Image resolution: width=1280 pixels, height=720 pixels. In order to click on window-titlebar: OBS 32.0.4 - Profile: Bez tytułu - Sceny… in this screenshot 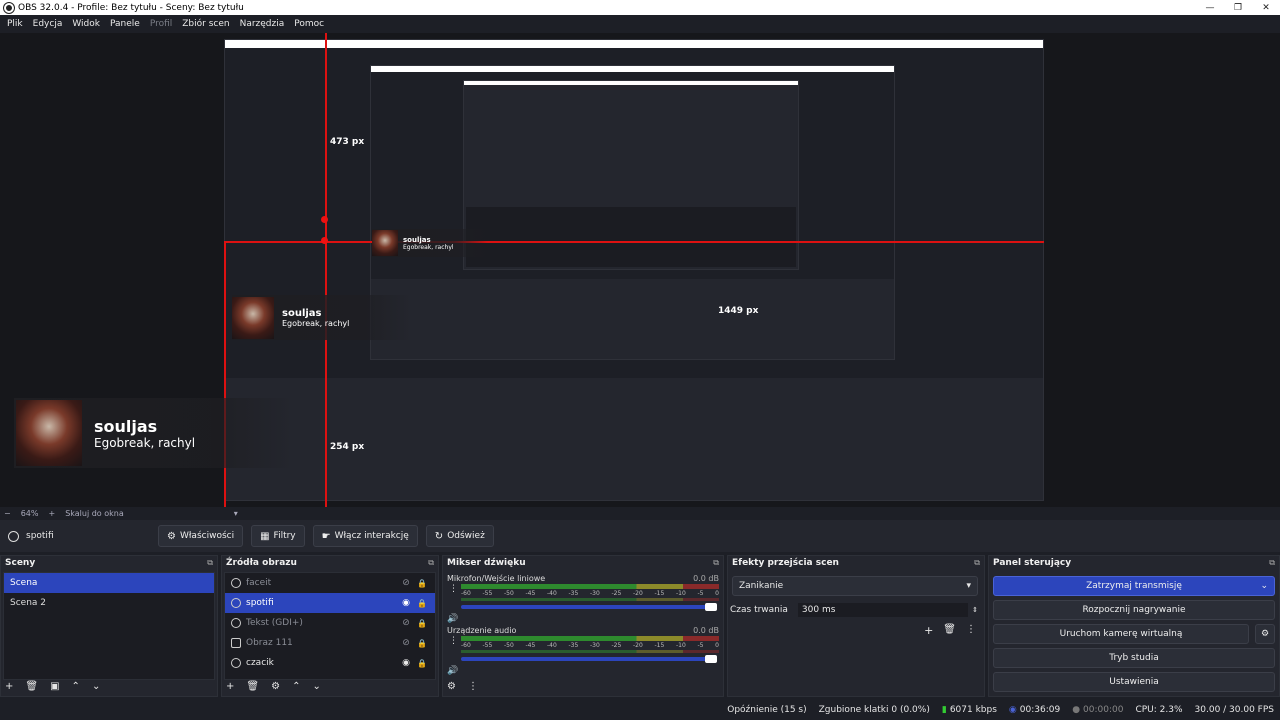, I will do `click(640, 7)`.